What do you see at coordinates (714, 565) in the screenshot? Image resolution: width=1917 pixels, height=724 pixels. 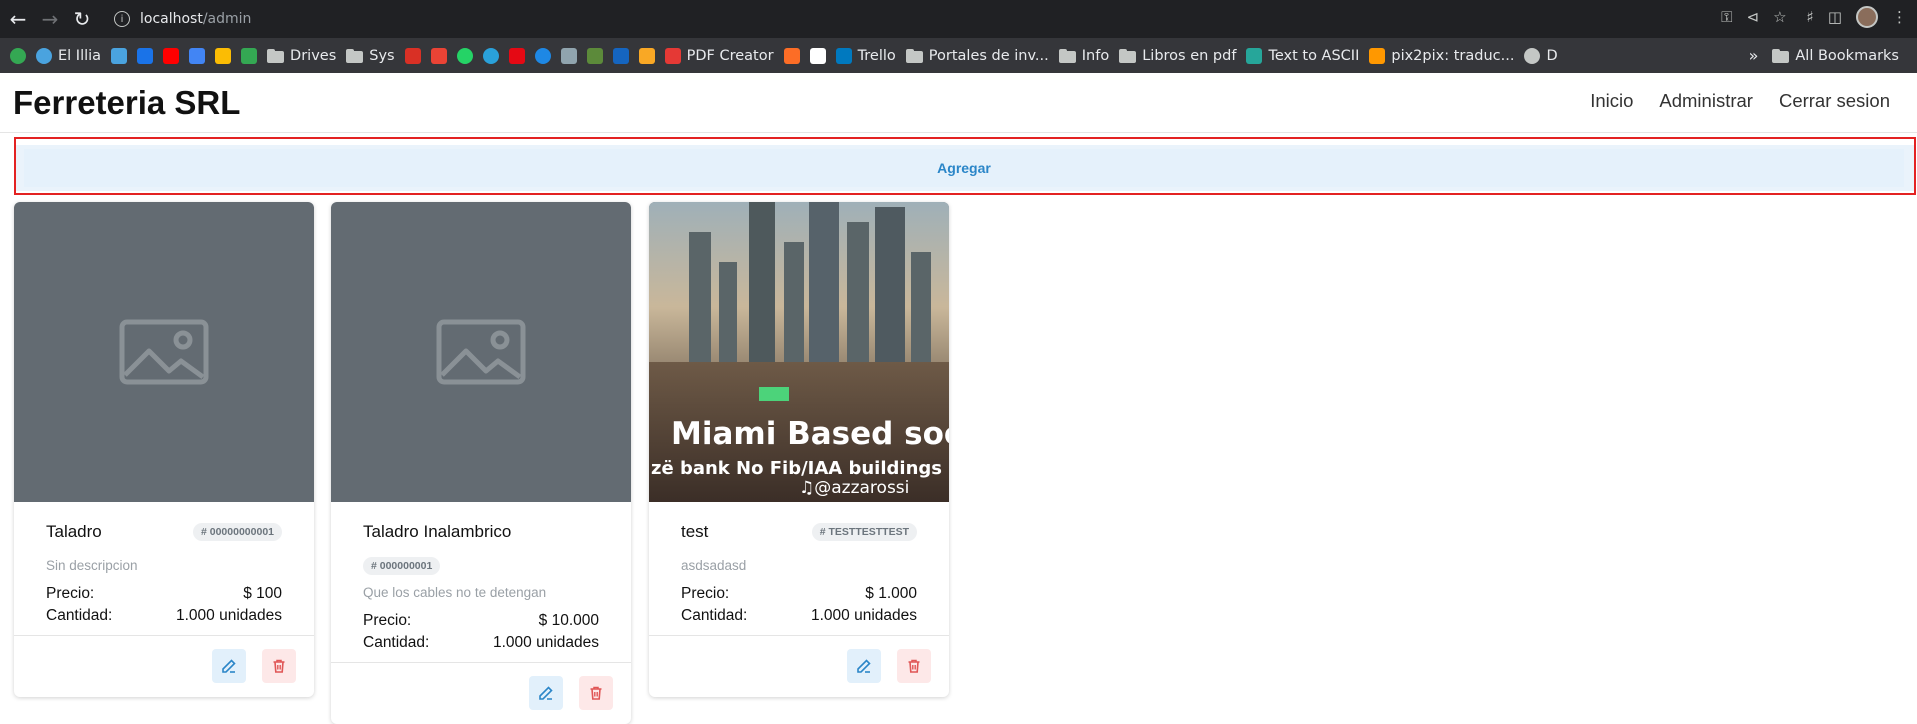 I see `product-description: asdsadasd` at bounding box center [714, 565].